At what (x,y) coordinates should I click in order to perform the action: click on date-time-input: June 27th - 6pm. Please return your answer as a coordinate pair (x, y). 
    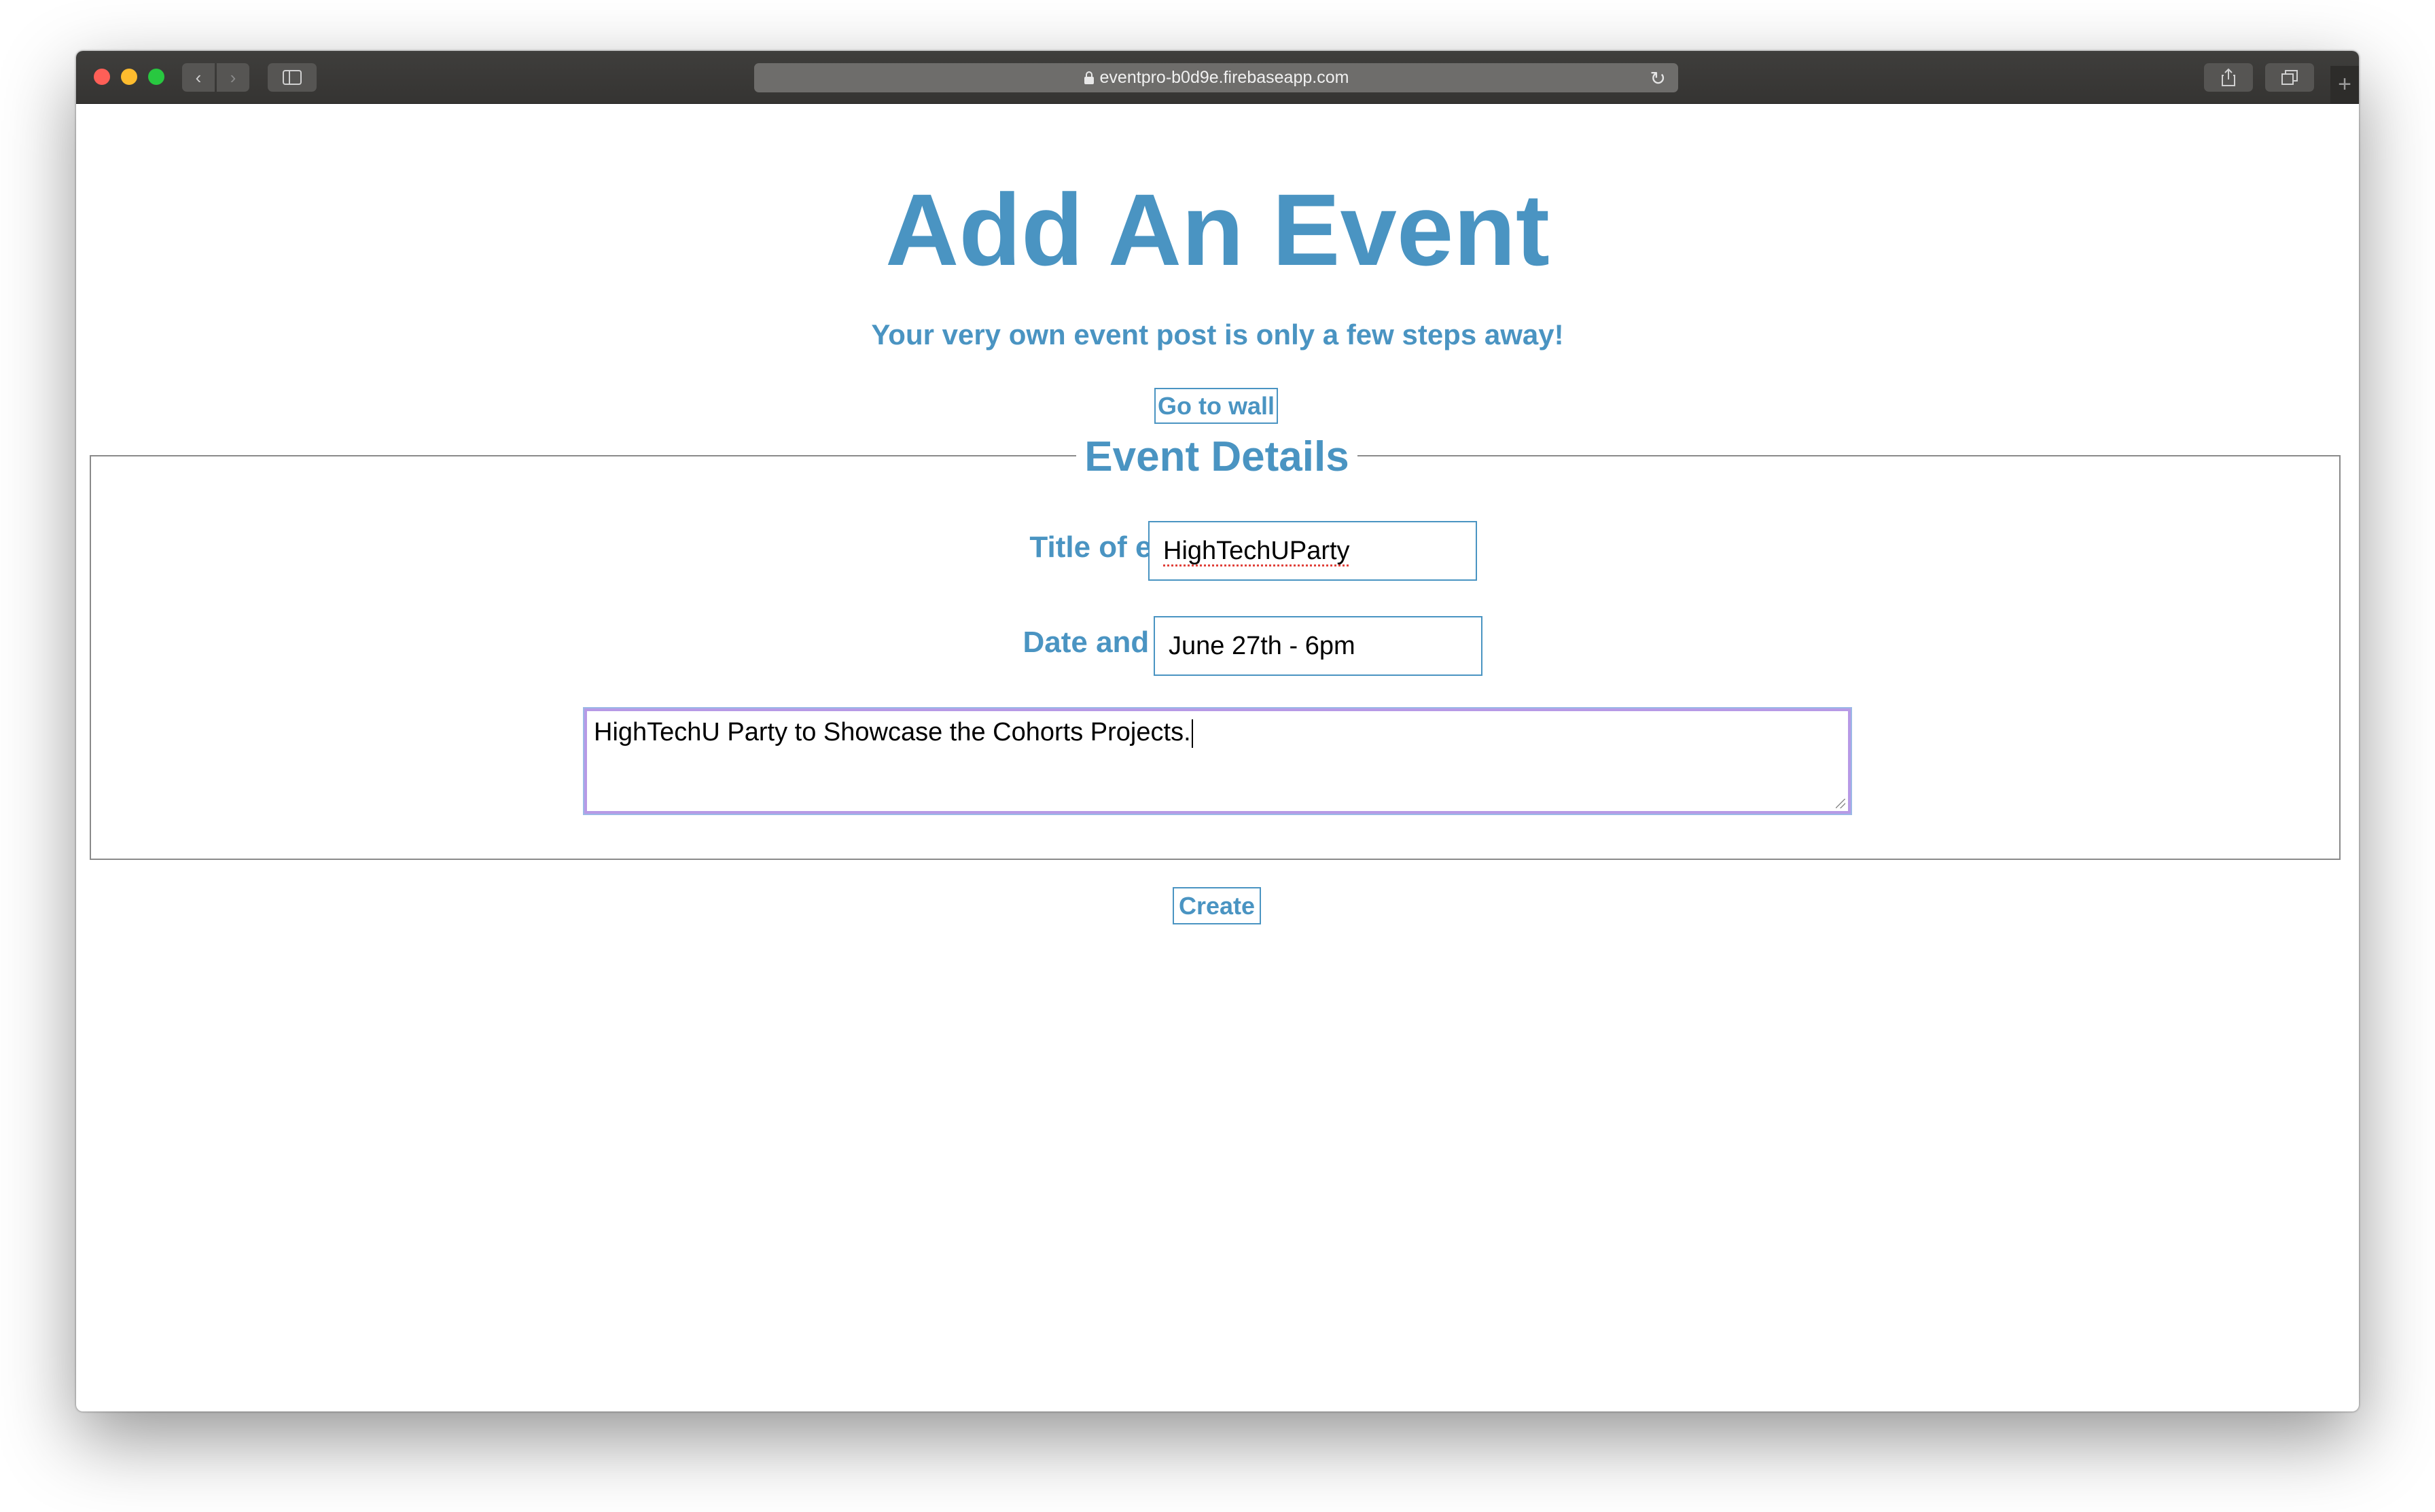
    Looking at the image, I should click on (1318, 646).